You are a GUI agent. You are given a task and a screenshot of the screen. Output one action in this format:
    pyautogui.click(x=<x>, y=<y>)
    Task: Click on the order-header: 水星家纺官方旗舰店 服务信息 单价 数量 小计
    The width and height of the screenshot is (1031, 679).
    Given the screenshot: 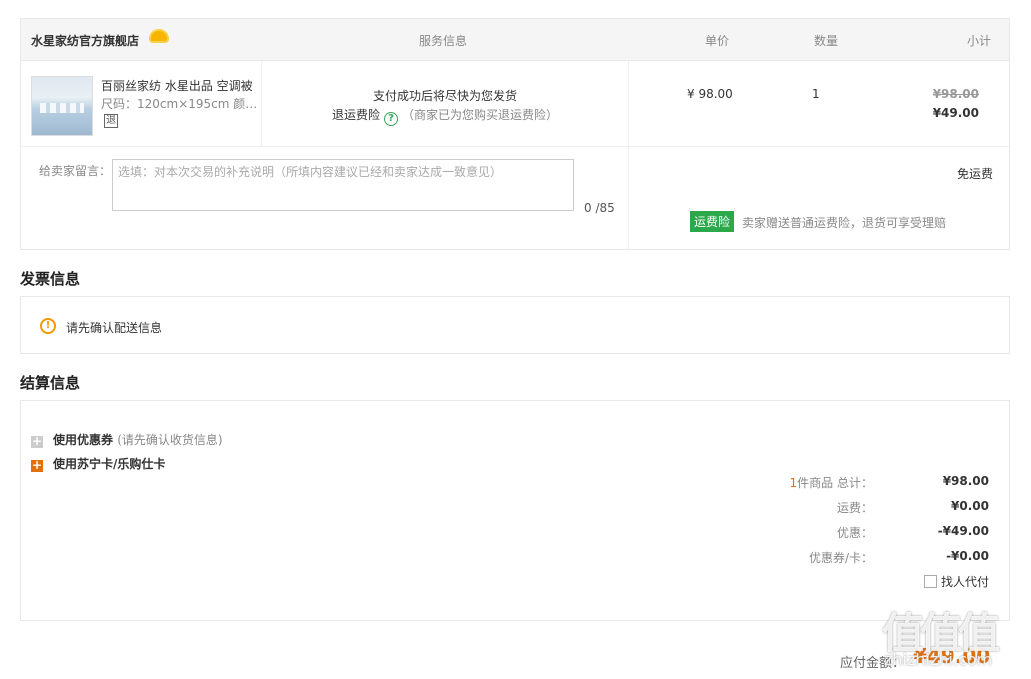 What is the action you would take?
    pyautogui.click(x=515, y=40)
    